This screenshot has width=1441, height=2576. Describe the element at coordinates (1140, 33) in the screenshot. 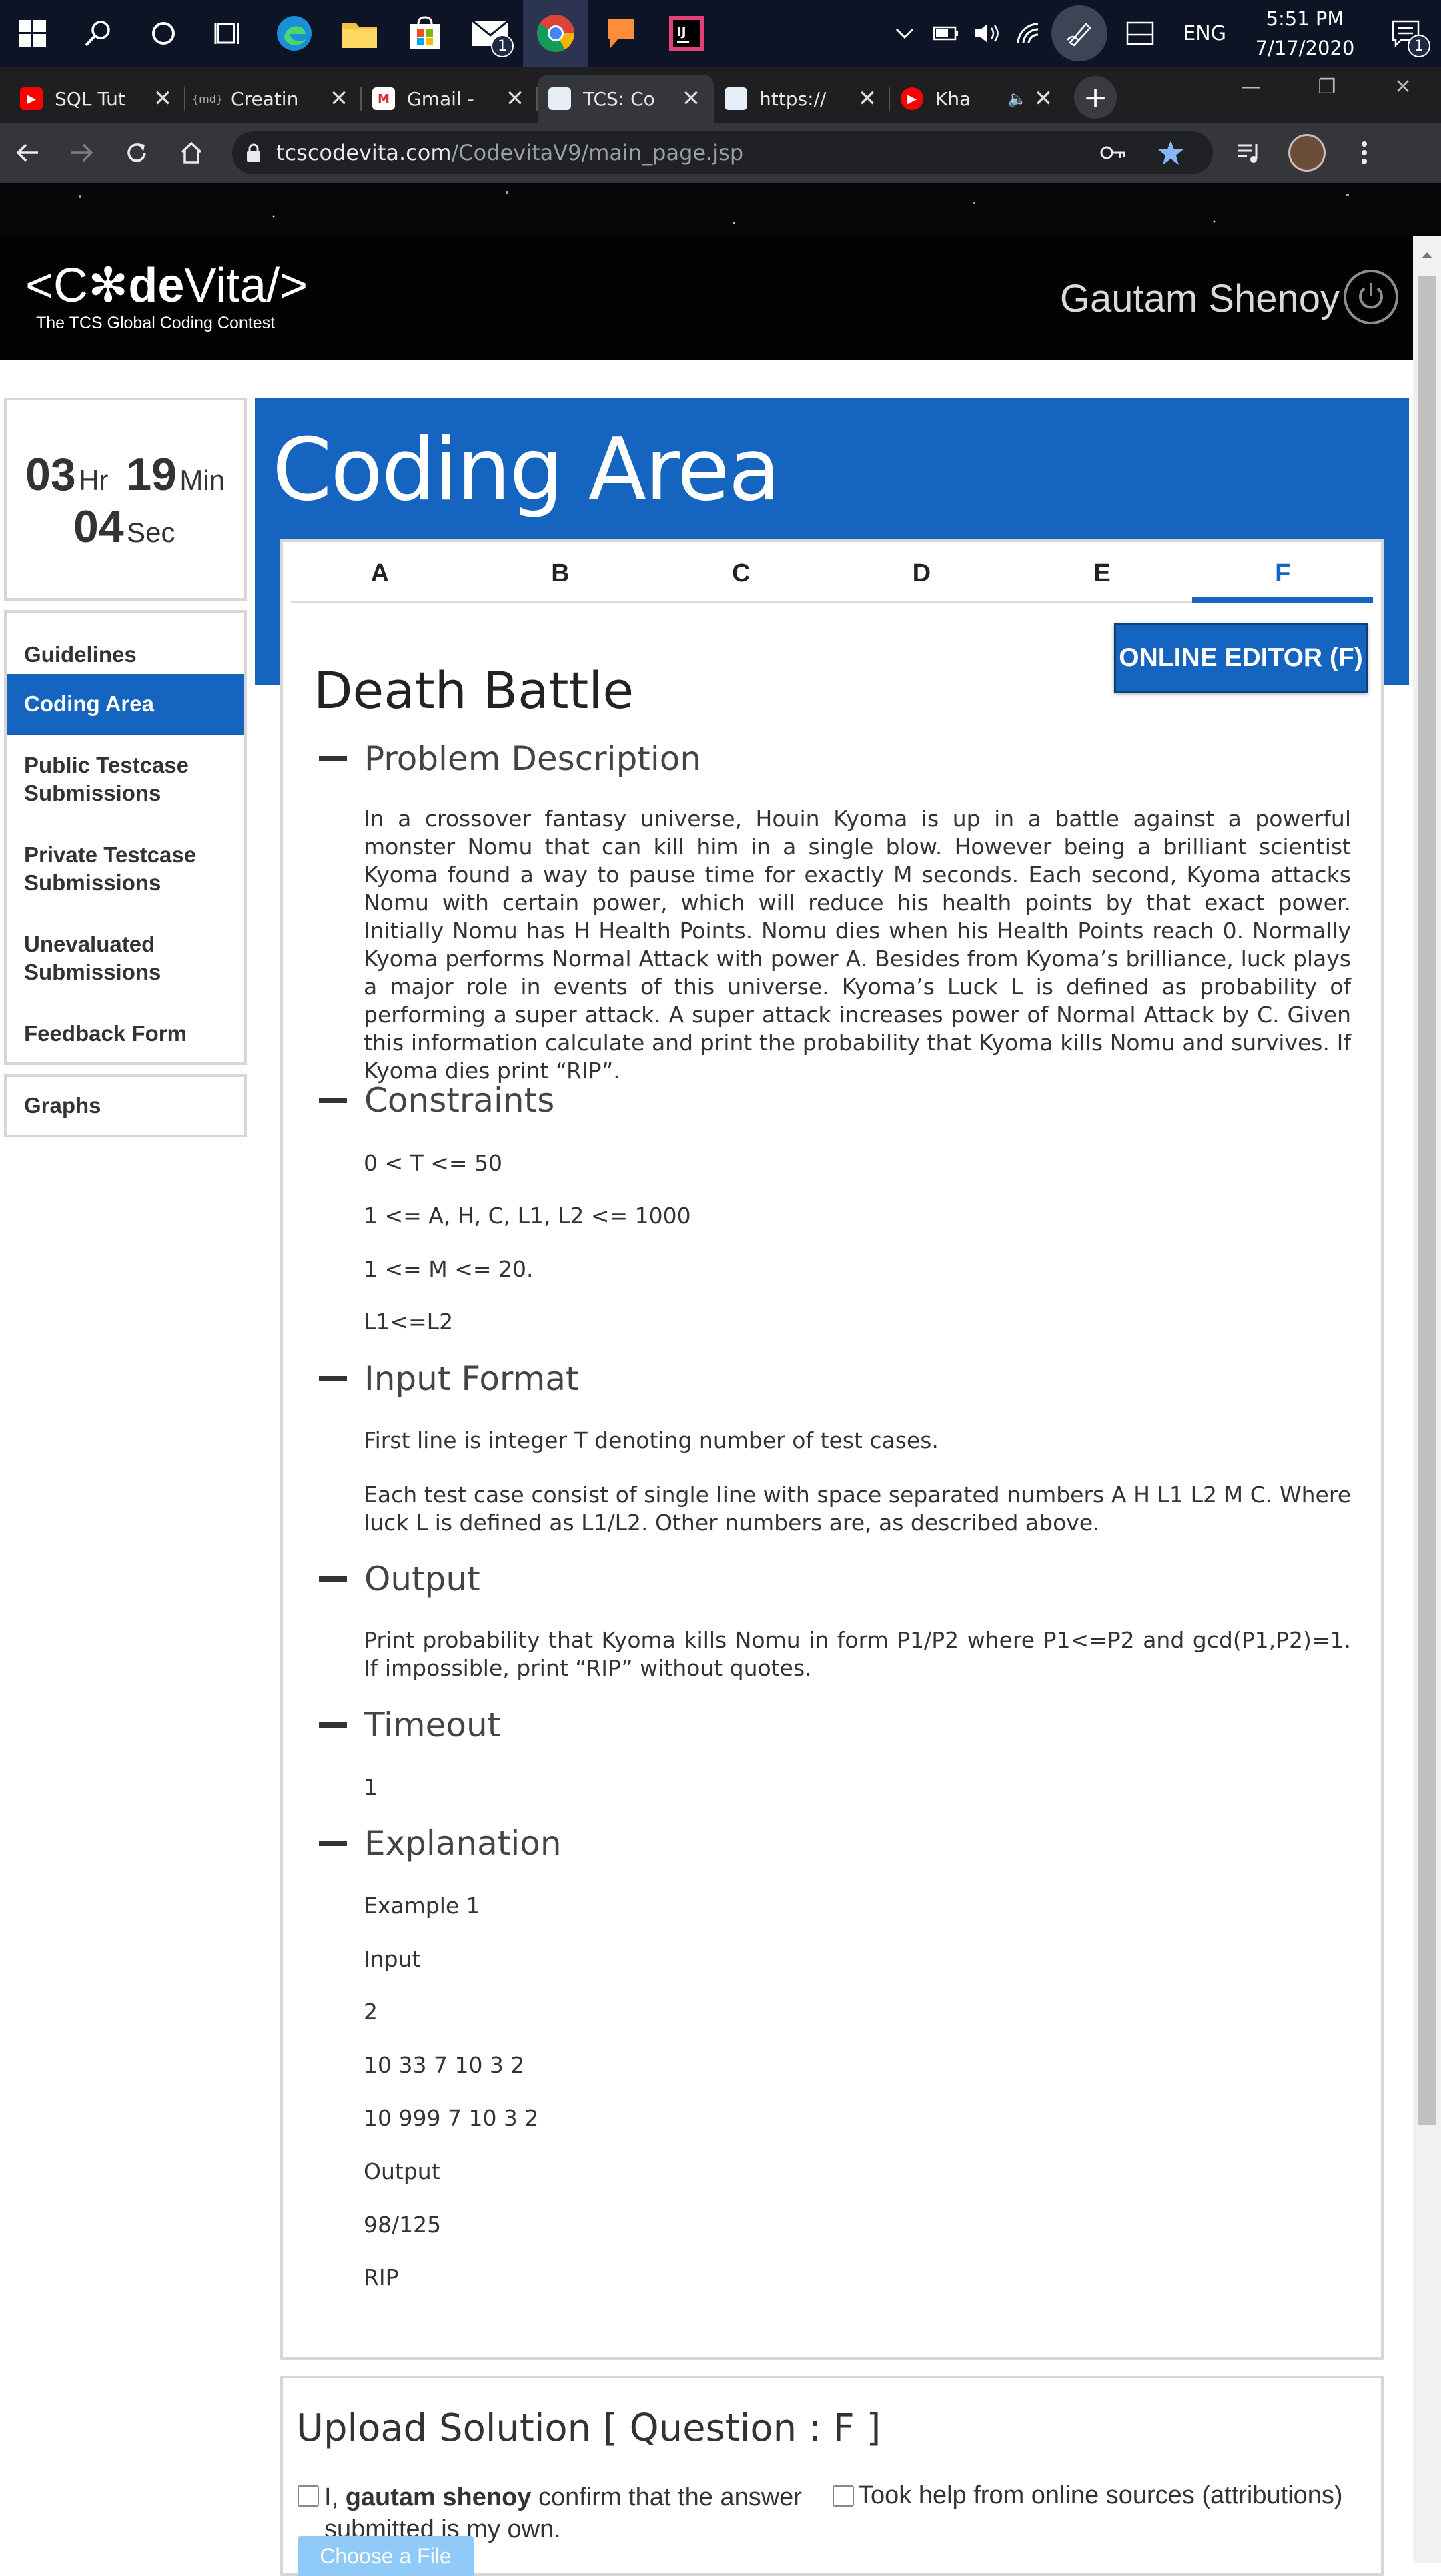

I see `touch-keyboard-icon` at that location.